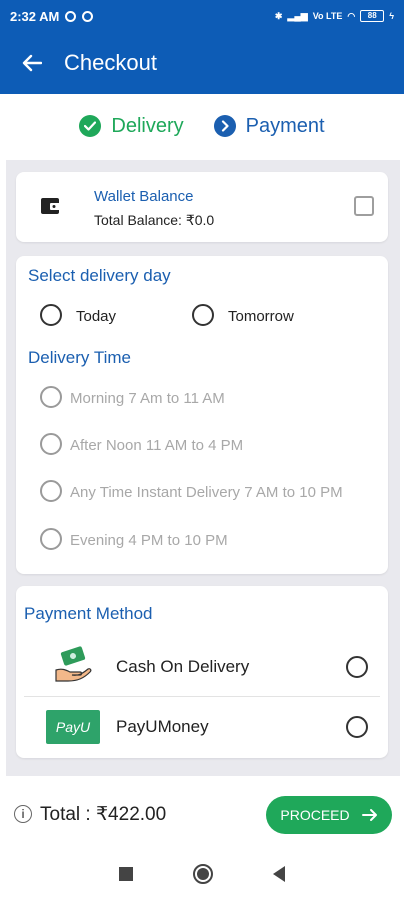 The image size is (404, 900). I want to click on bluetooth-icon: ✱, so click(278, 15).